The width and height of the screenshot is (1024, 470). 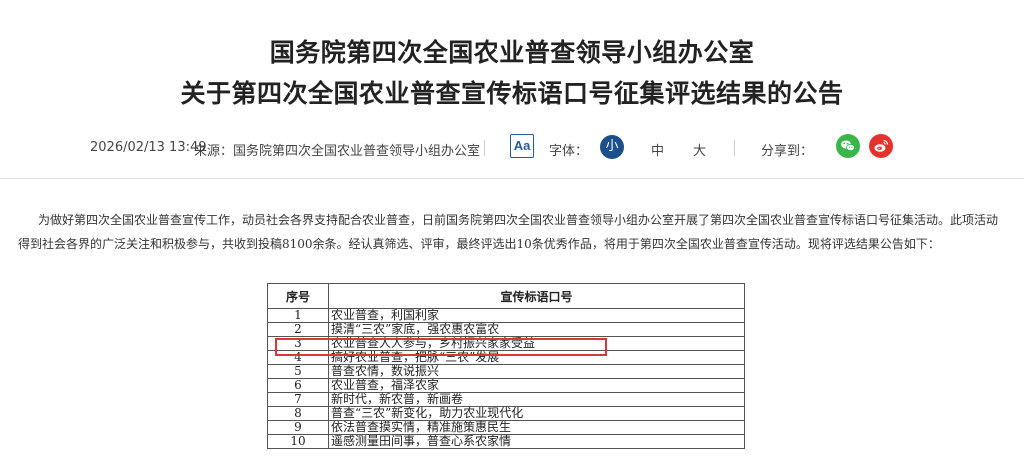 I want to click on font-size-label: 字体：, so click(x=569, y=151).